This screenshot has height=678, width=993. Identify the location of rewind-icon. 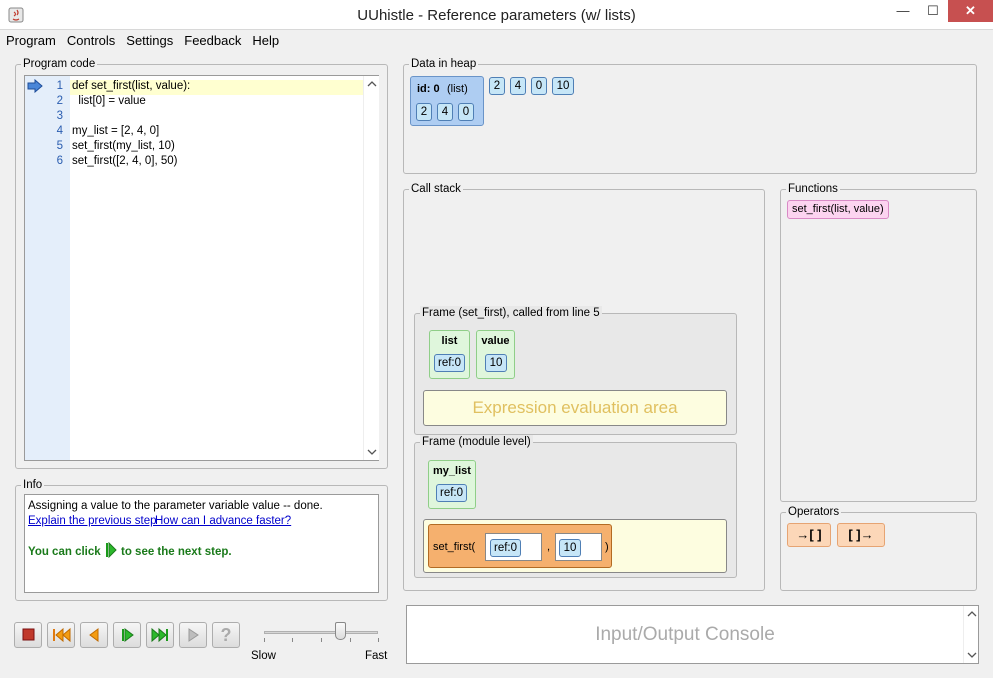
(62, 635).